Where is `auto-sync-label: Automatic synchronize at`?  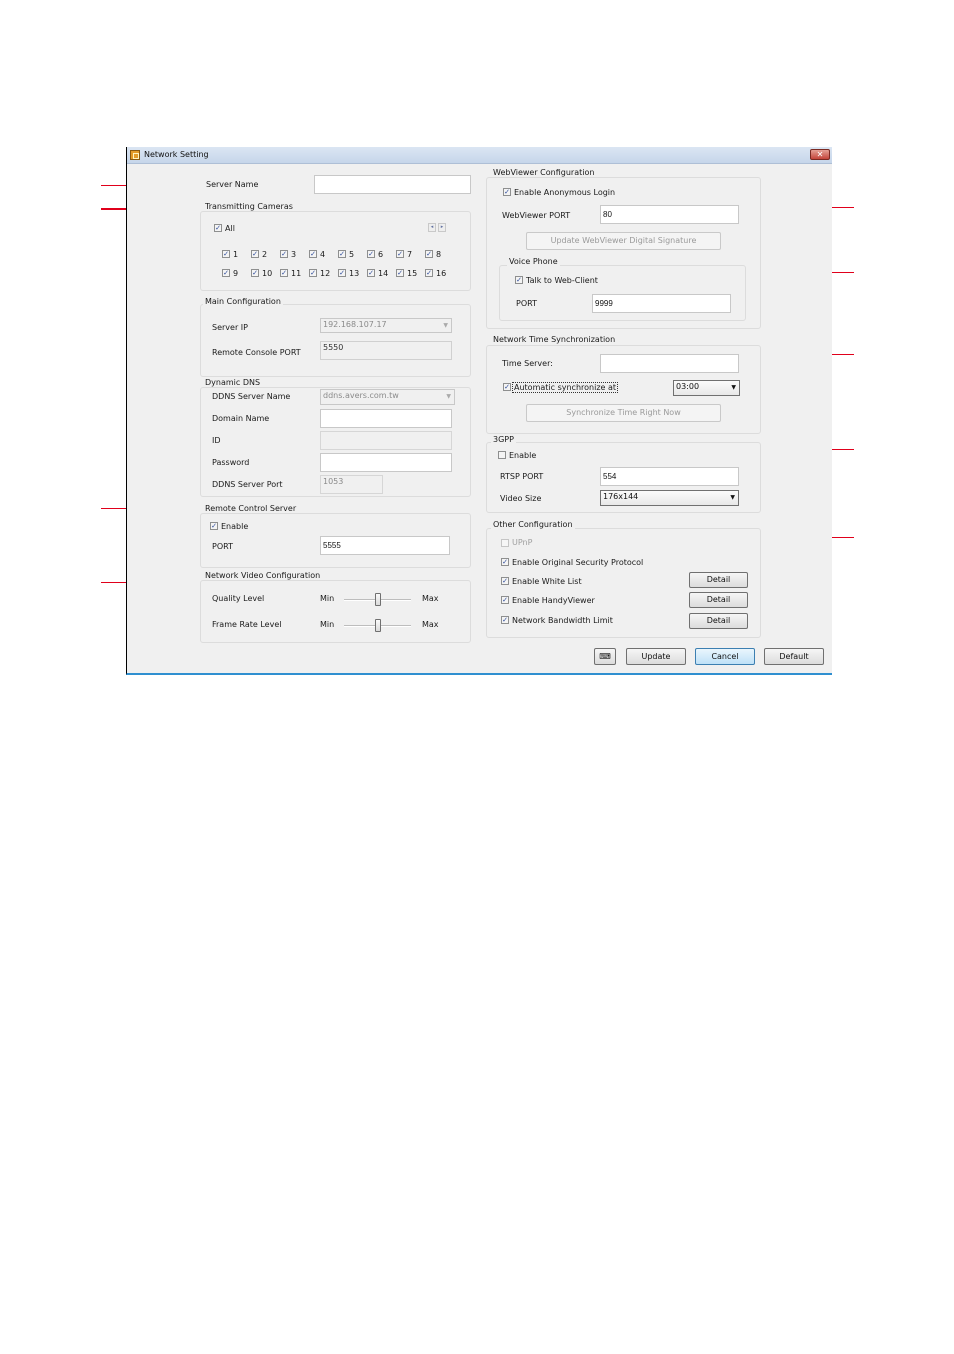
auto-sync-label: Automatic synchronize at is located at coordinates (565, 387).